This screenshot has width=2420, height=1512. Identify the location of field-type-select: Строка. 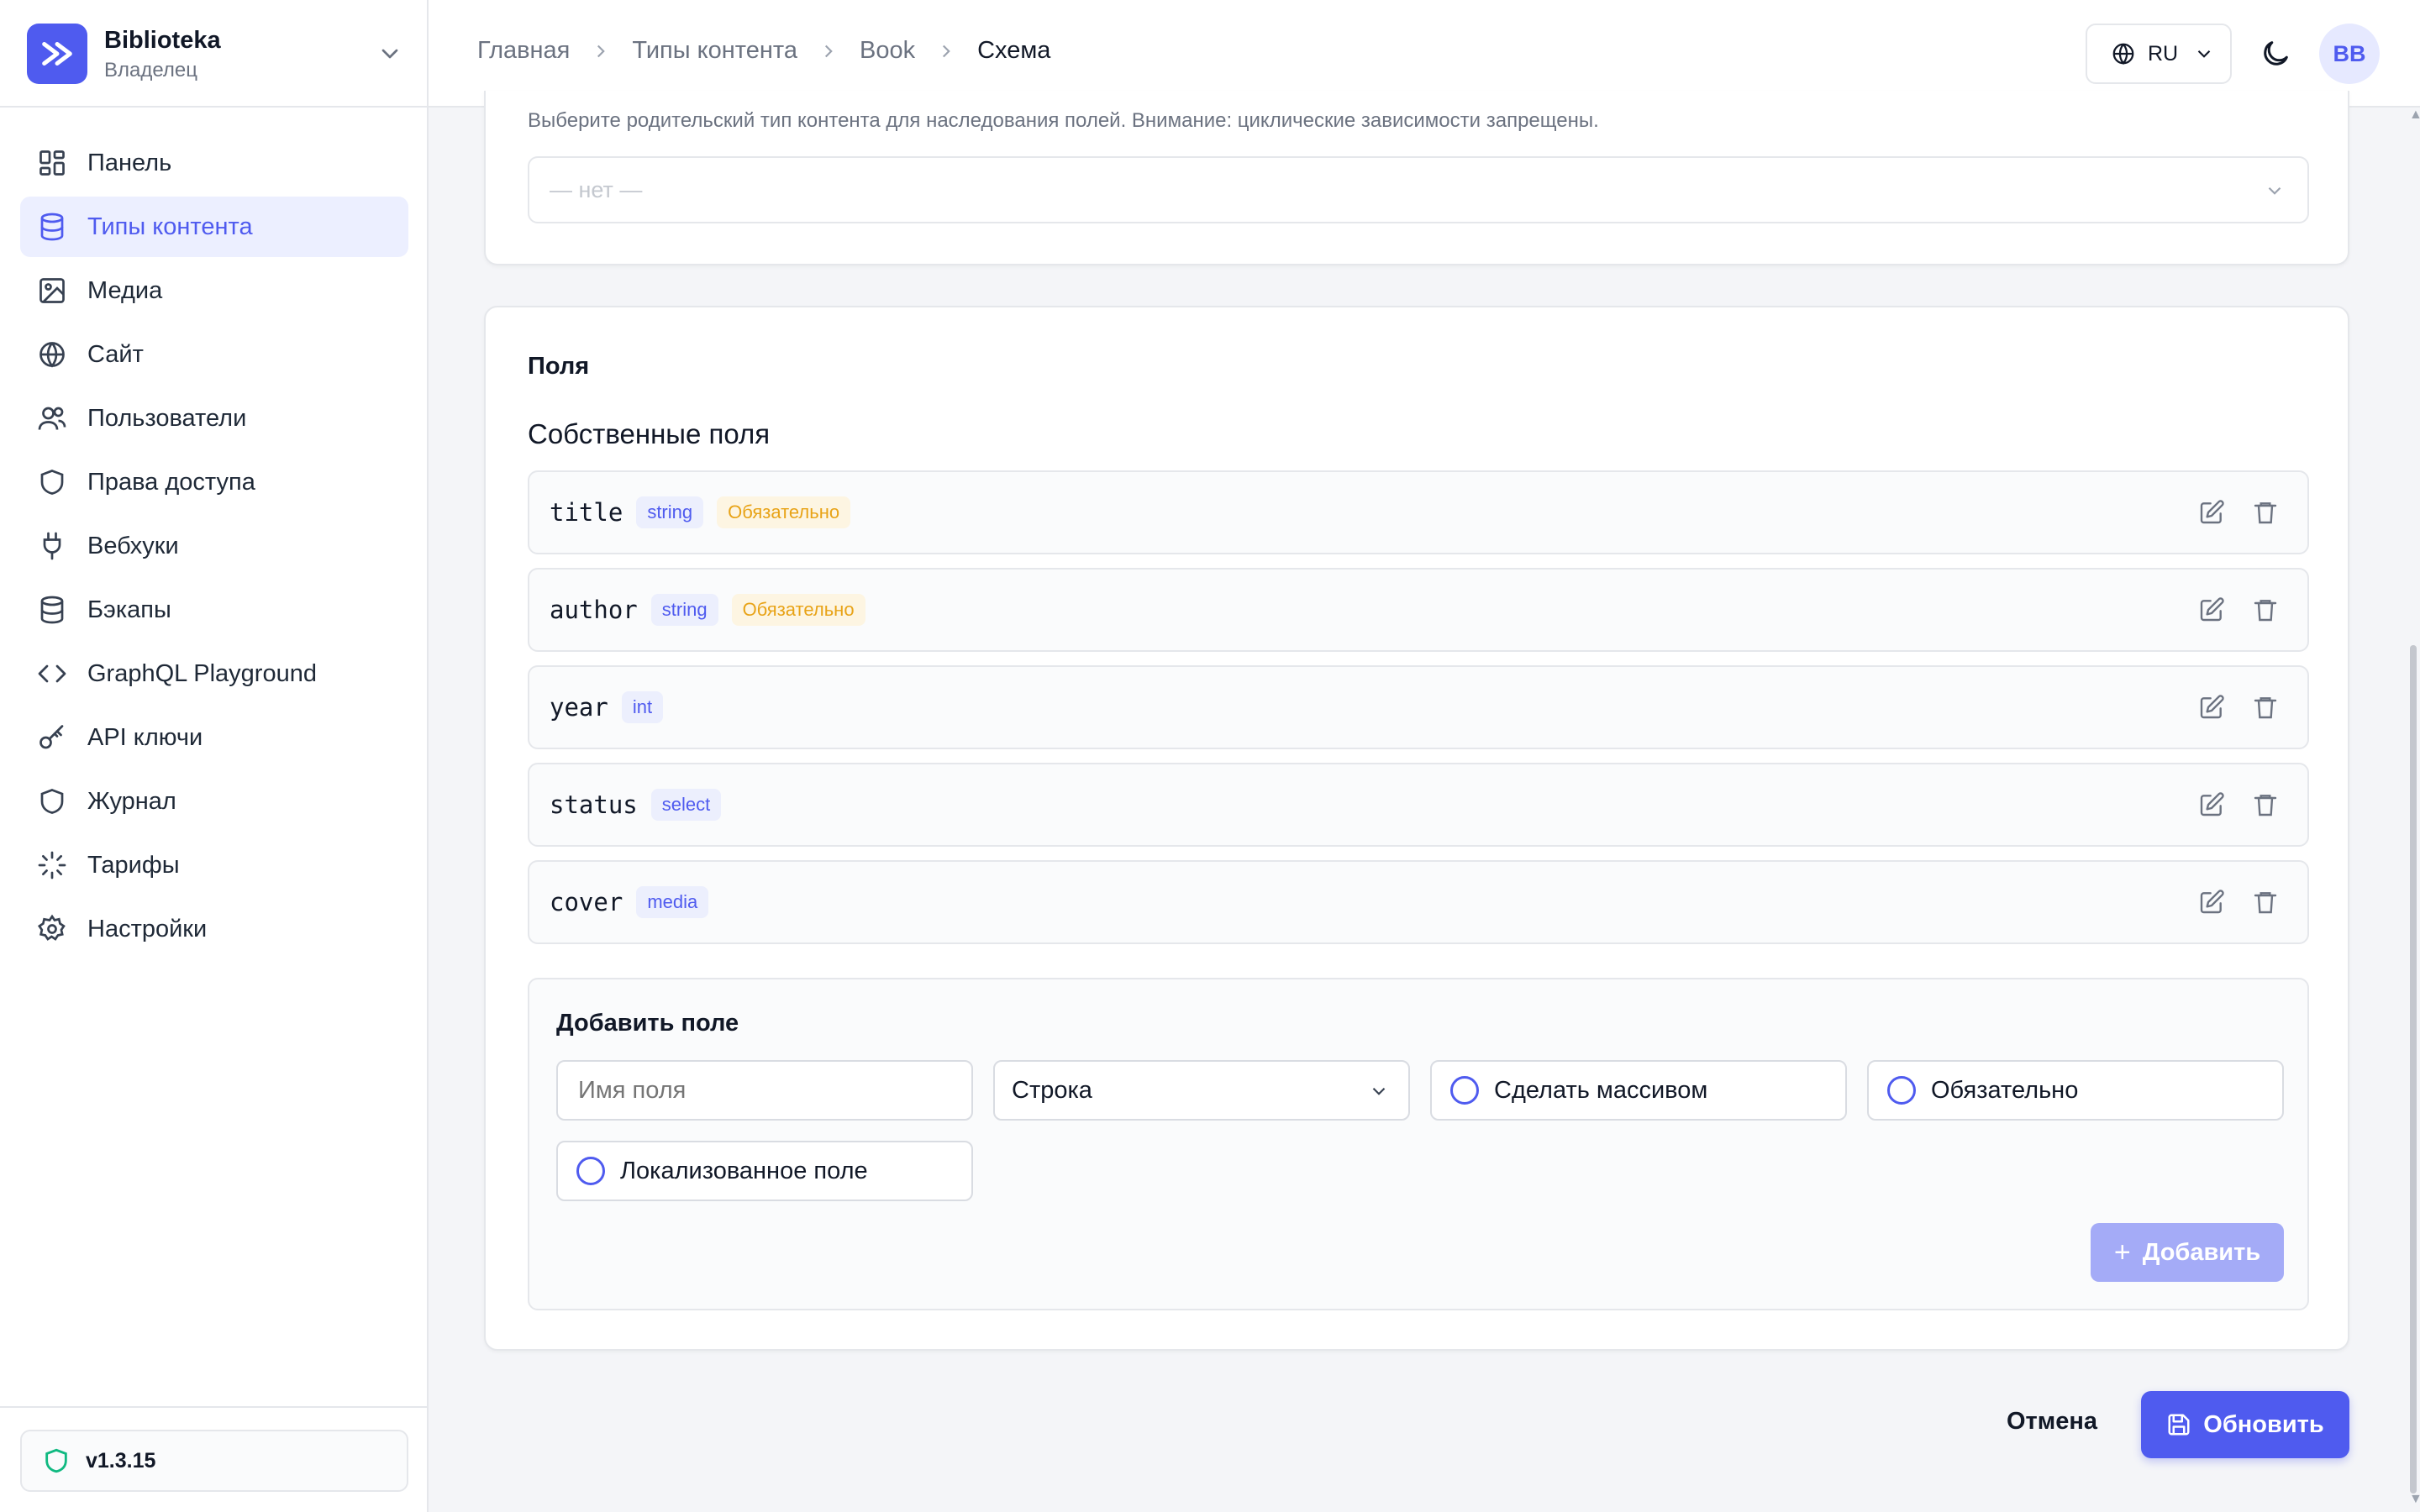
(1201, 1090).